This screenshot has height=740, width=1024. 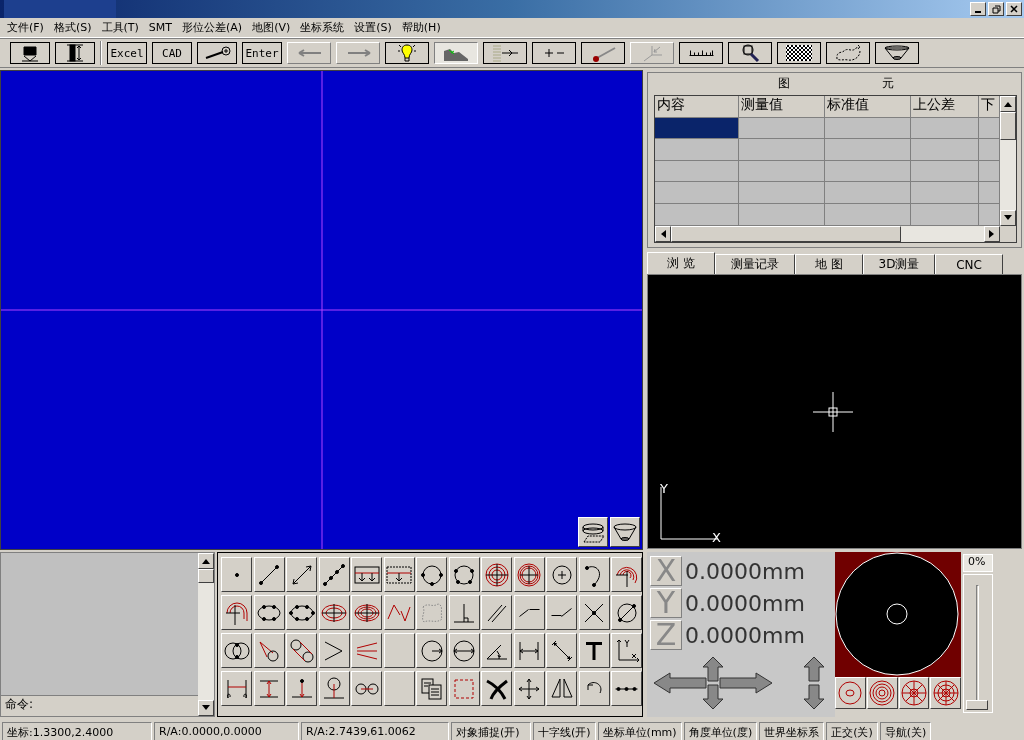 I want to click on status-field: 对象捕捉(开), so click(x=491, y=731).